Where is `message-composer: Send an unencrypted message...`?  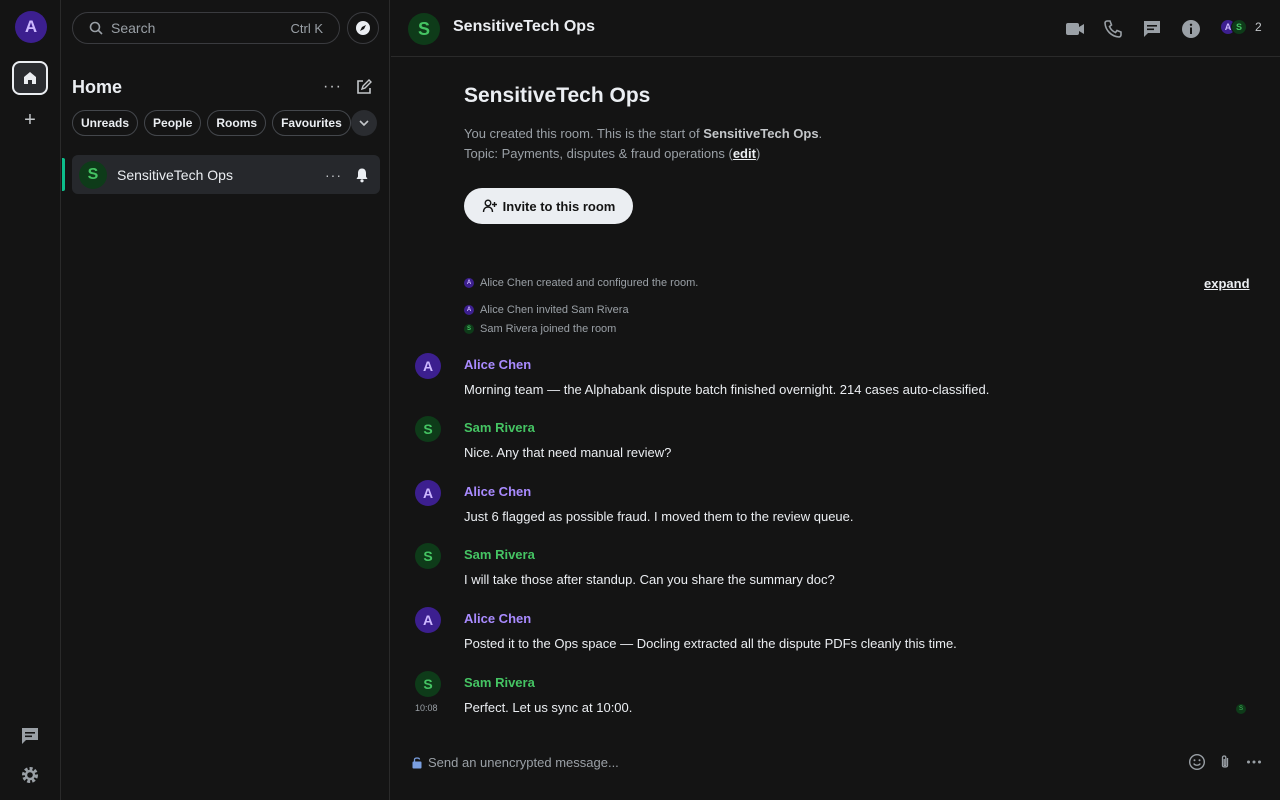
message-composer: Send an unencrypted message... is located at coordinates (835, 762).